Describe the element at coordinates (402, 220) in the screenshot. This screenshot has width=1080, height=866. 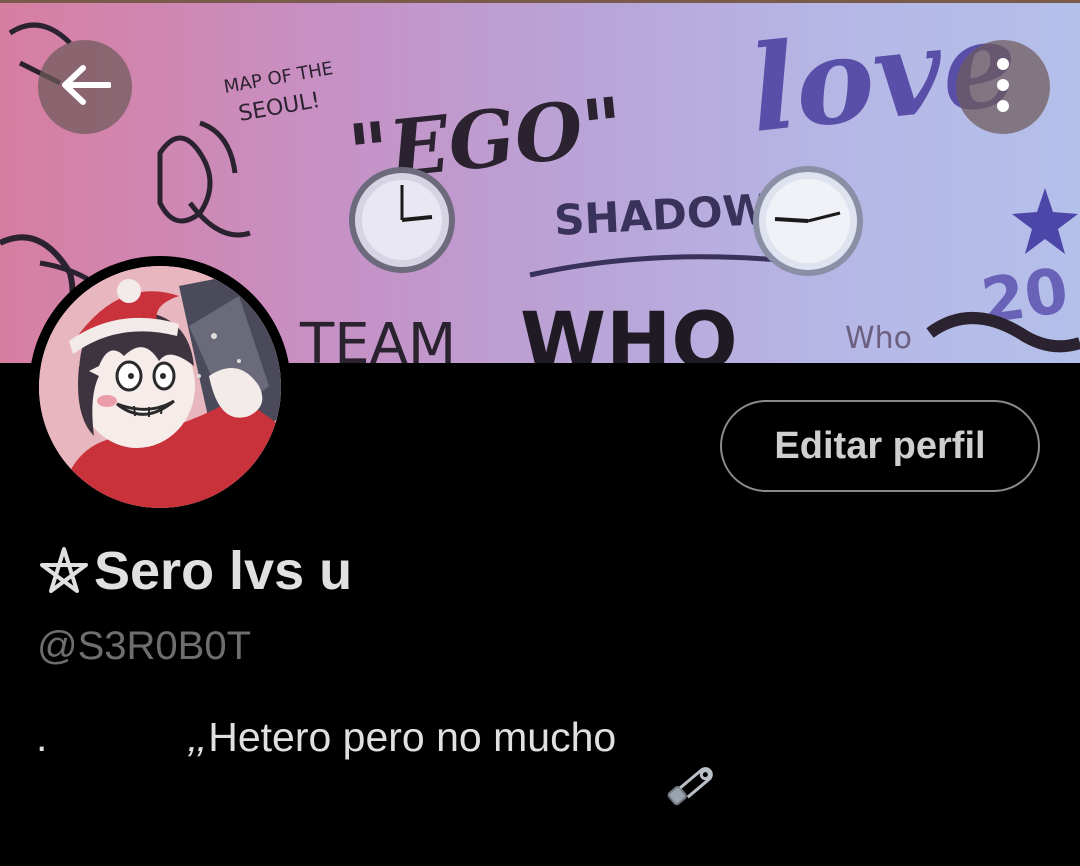
I see `clock-left` at that location.